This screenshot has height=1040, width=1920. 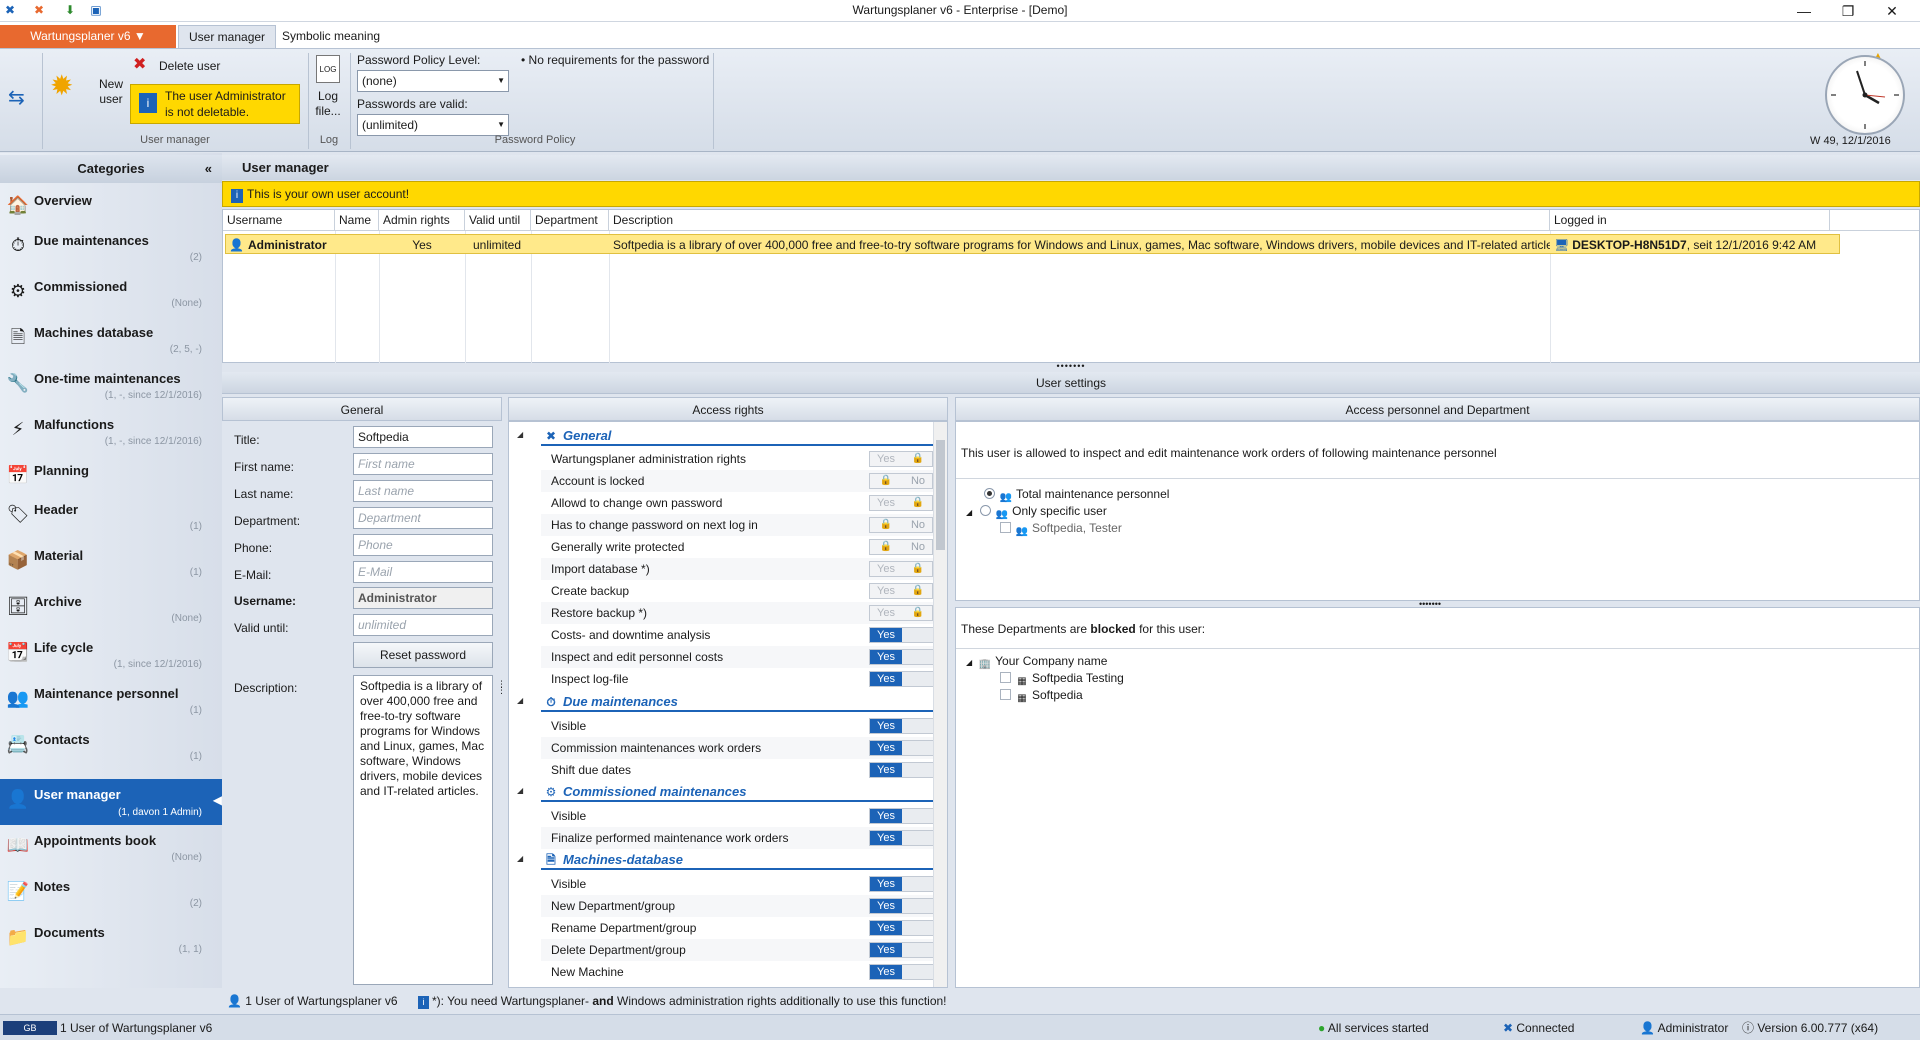 I want to click on toggle-rename-department: Yes, so click(x=901, y=928).